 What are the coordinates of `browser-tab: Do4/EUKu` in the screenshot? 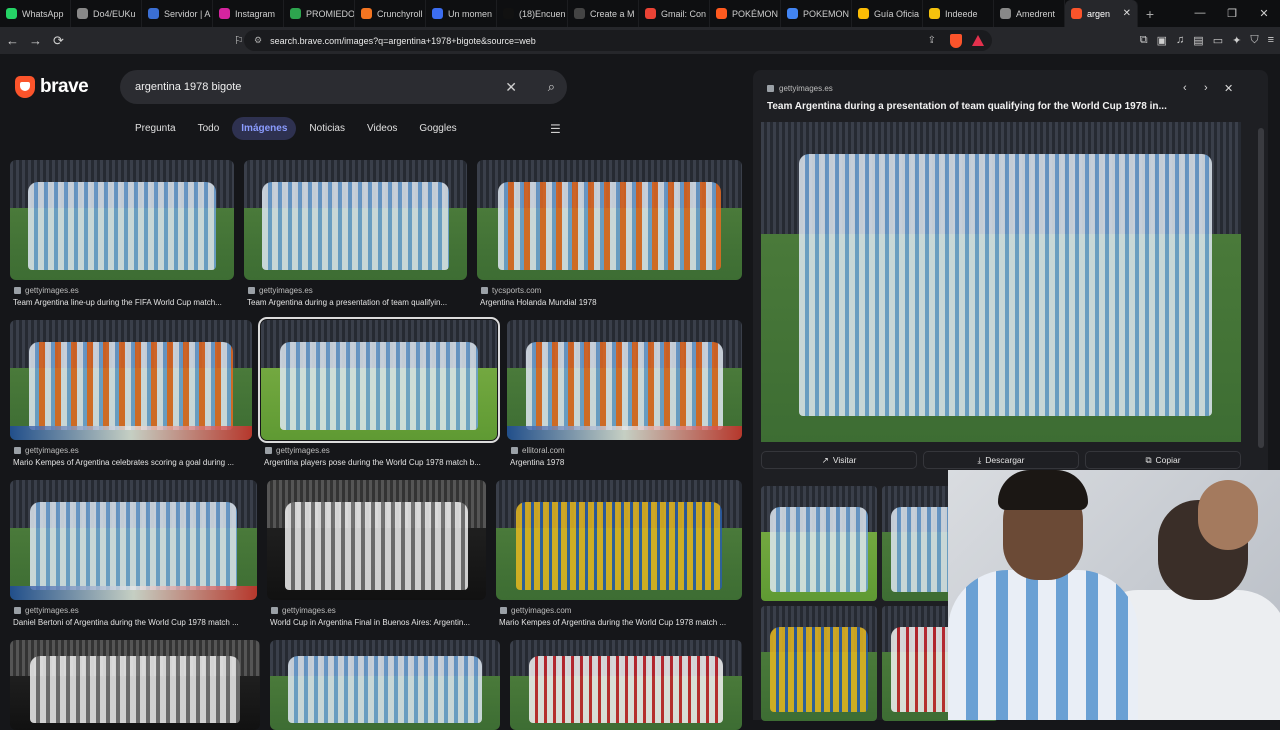 It's located at (106, 13).